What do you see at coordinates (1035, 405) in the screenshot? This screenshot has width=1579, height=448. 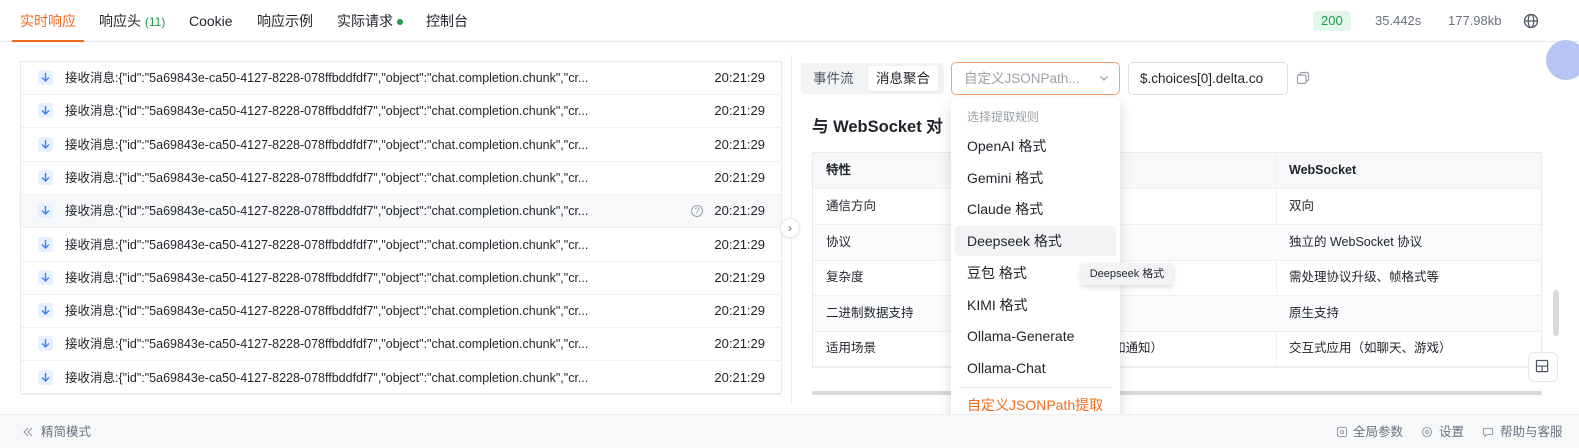 I see `custom-jsonpath-option: 自定义JSONPath提取` at bounding box center [1035, 405].